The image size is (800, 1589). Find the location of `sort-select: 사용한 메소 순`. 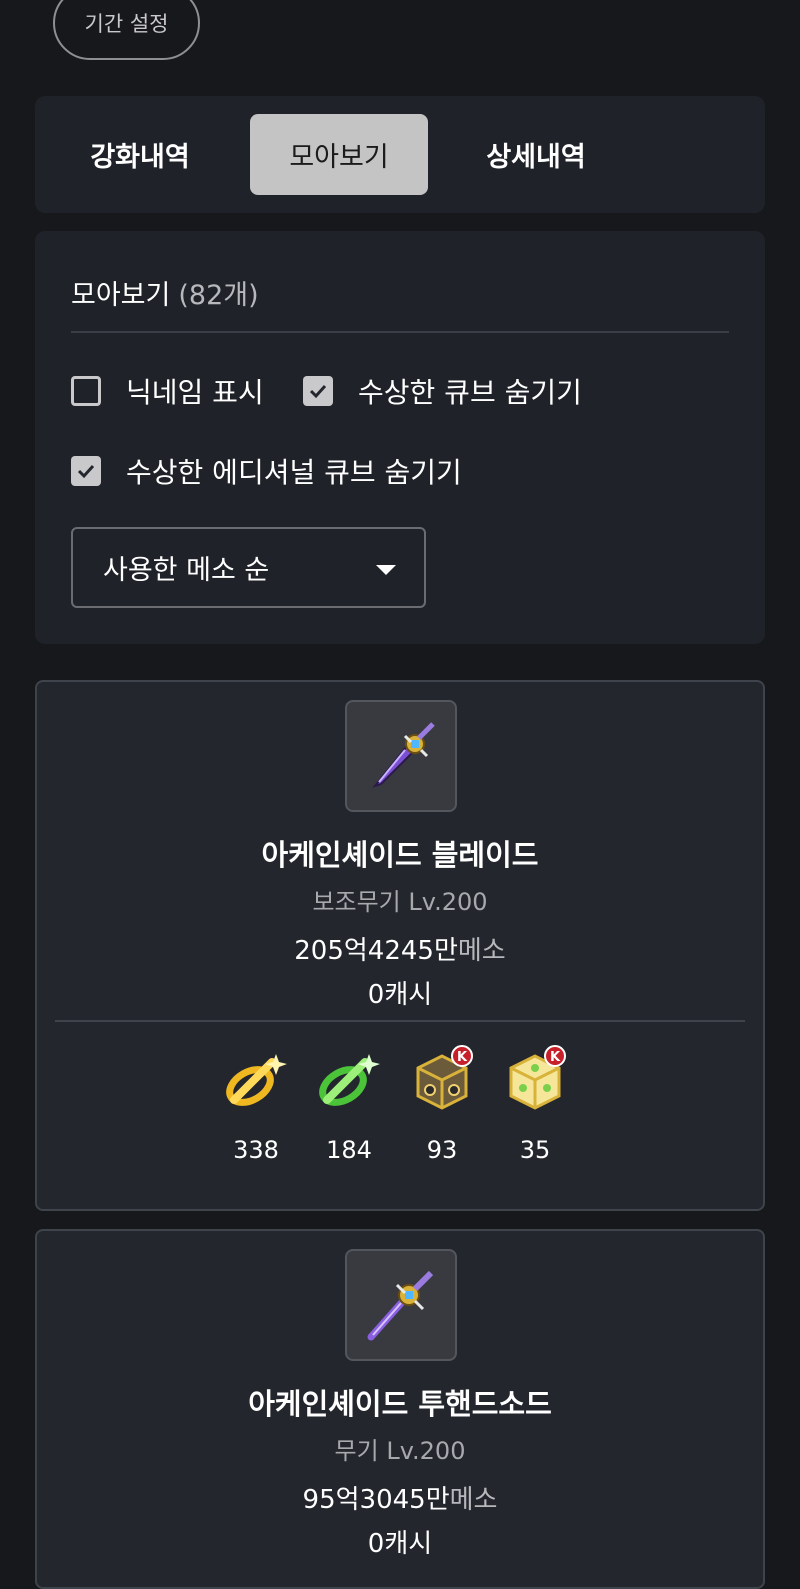

sort-select: 사용한 메소 순 is located at coordinates (248, 567).